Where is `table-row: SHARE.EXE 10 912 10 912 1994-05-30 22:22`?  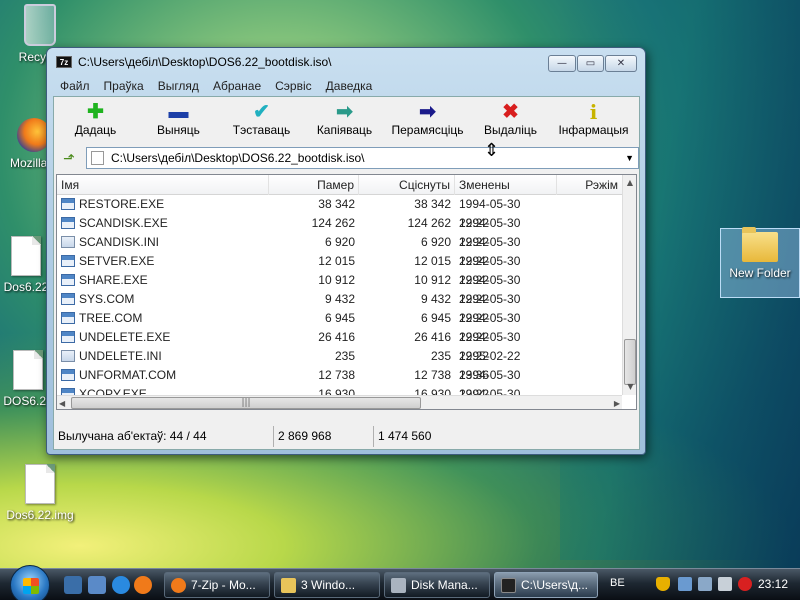
table-row: SHARE.EXE 10 912 10 912 1994-05-30 22:22 is located at coordinates (339, 288).